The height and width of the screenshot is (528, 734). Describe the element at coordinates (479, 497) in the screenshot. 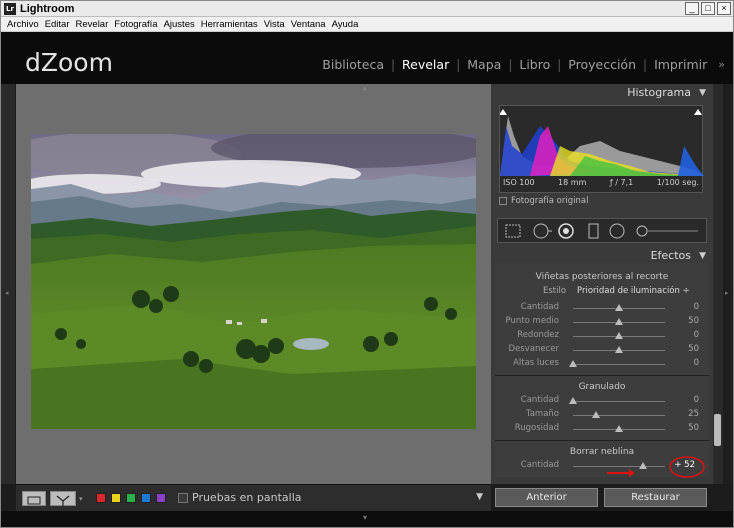

I see `toolbar-menu-icon: ▼` at that location.